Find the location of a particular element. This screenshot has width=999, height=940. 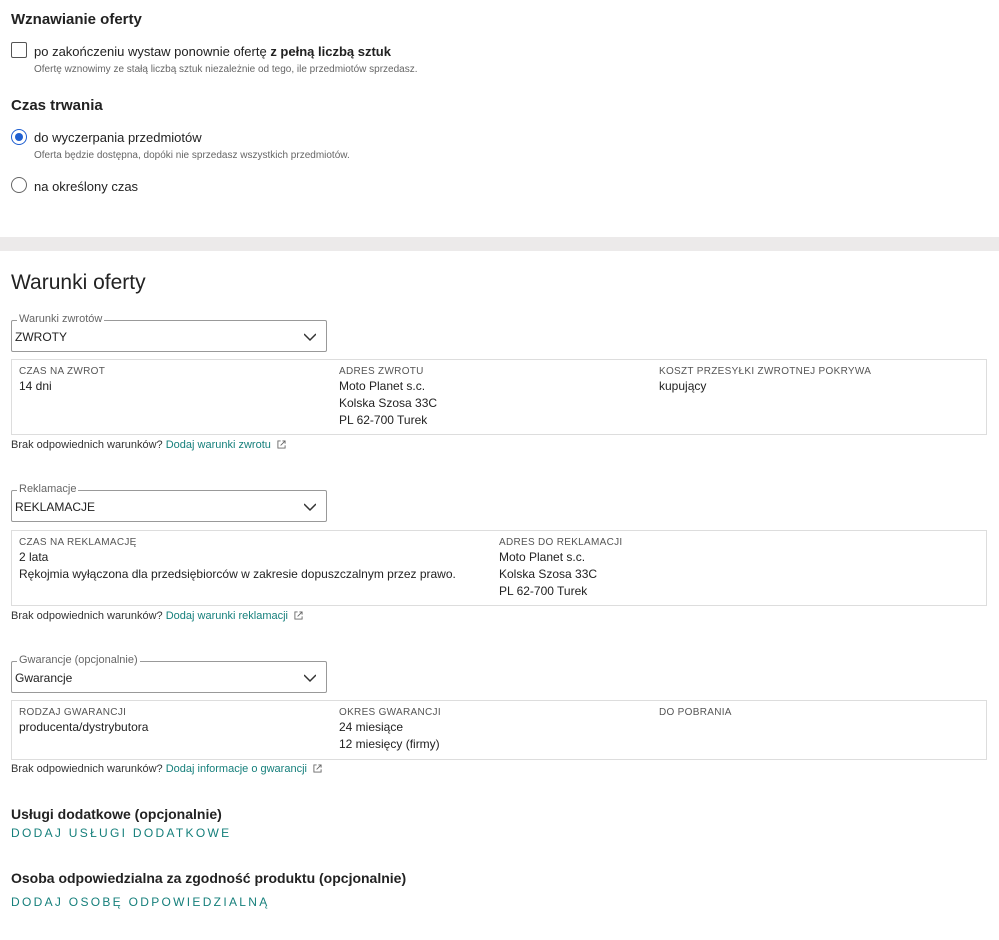

renewal-title: Wznawianie oferty is located at coordinates (76, 19).